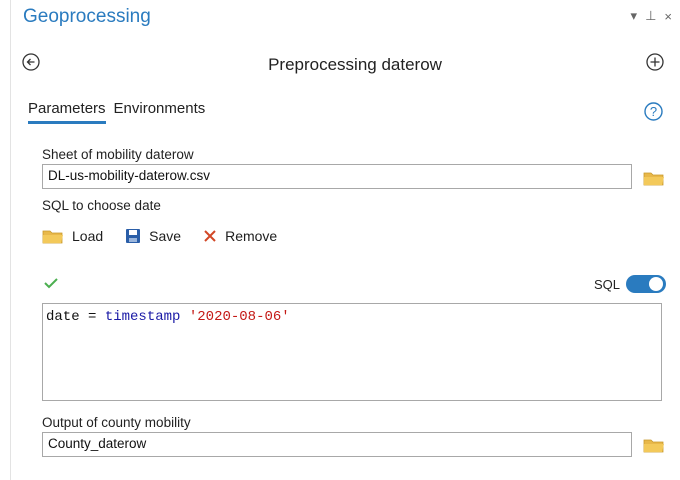 Image resolution: width=680 pixels, height=480 pixels. I want to click on save-button: Save, so click(153, 236).